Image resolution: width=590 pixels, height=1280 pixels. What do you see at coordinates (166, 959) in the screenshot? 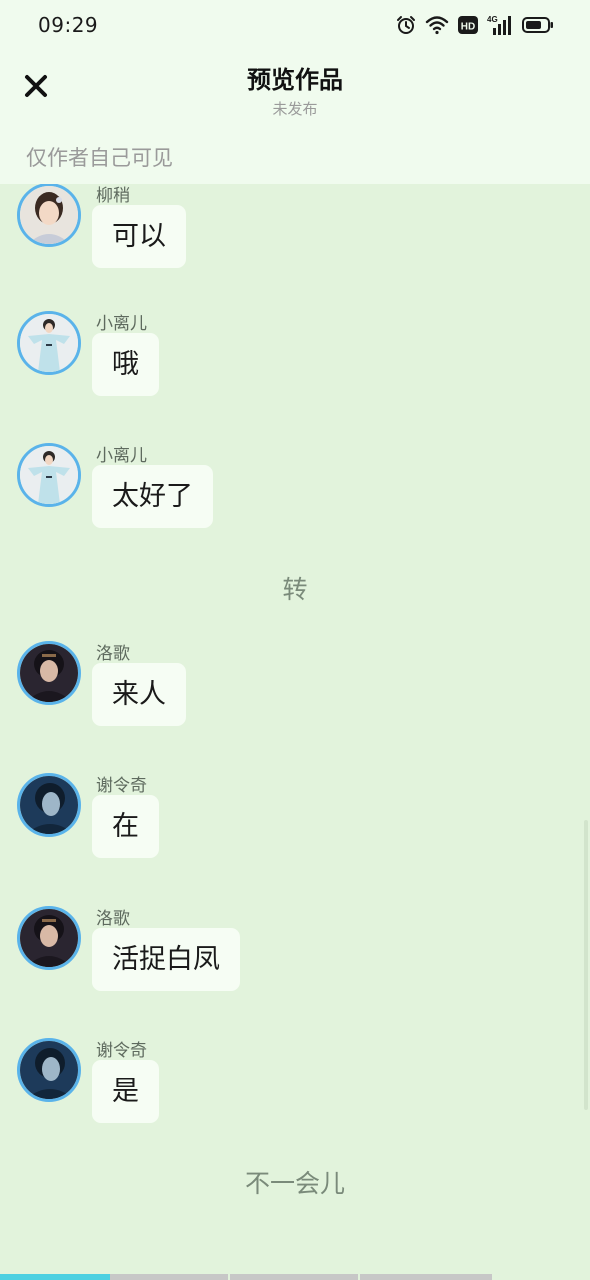
I see `message-bubble: 活捉白凤` at bounding box center [166, 959].